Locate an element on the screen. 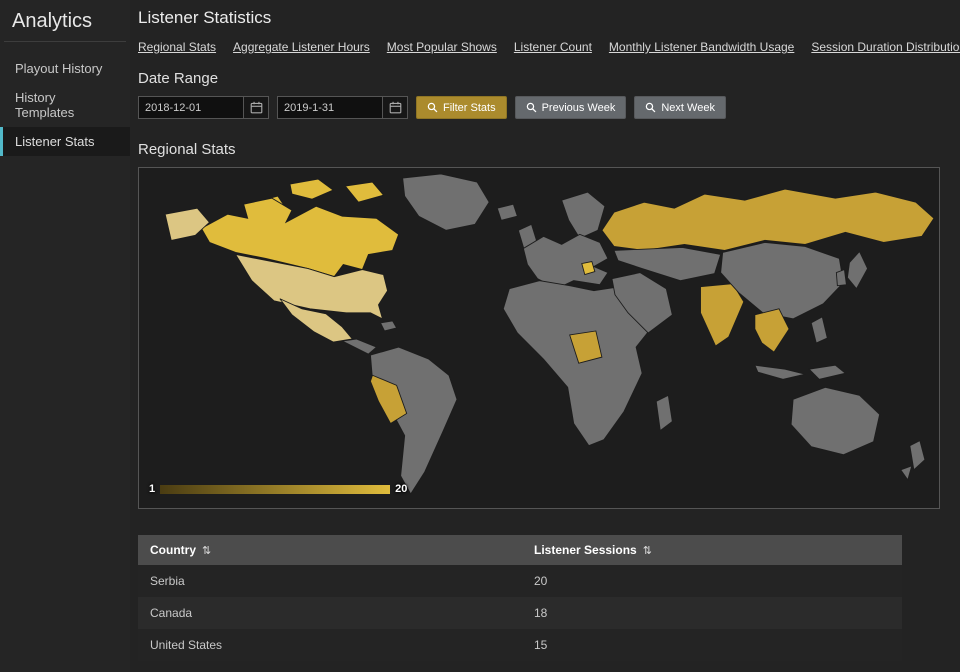  link-listener-count: Listener Count is located at coordinates (553, 47).